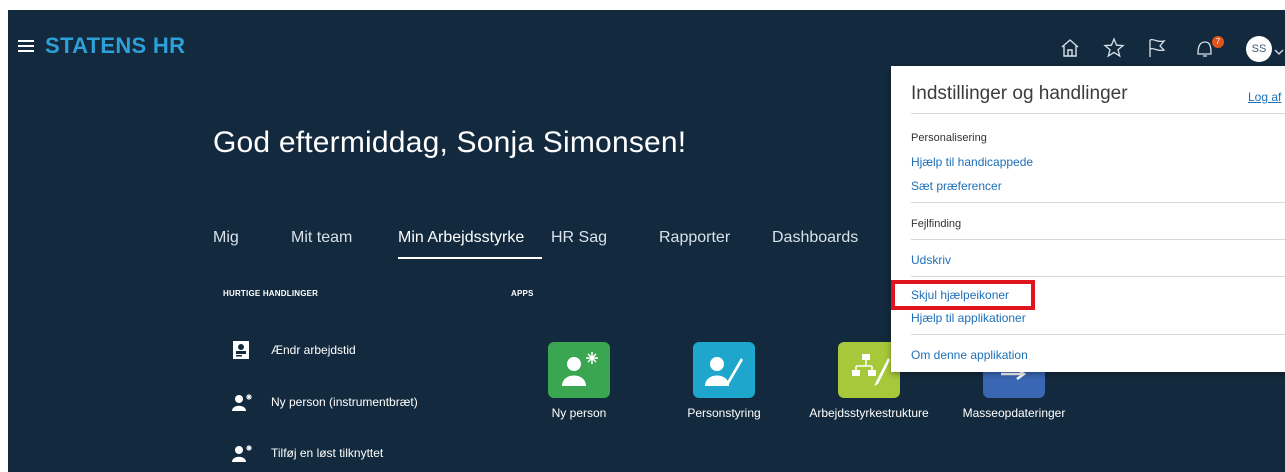 This screenshot has height=472, width=1285. Describe the element at coordinates (1218, 42) in the screenshot. I see `notification-count-badge: 7` at that location.